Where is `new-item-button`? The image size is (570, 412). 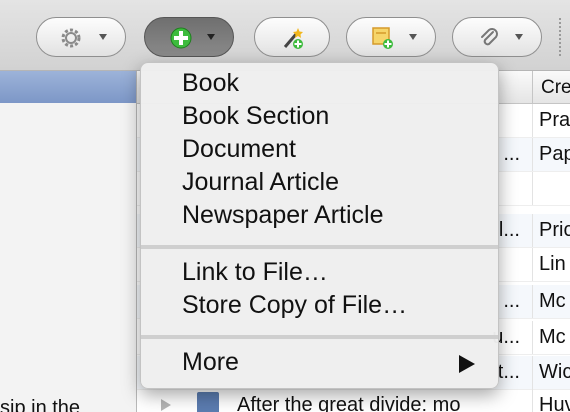 new-item-button is located at coordinates (189, 37).